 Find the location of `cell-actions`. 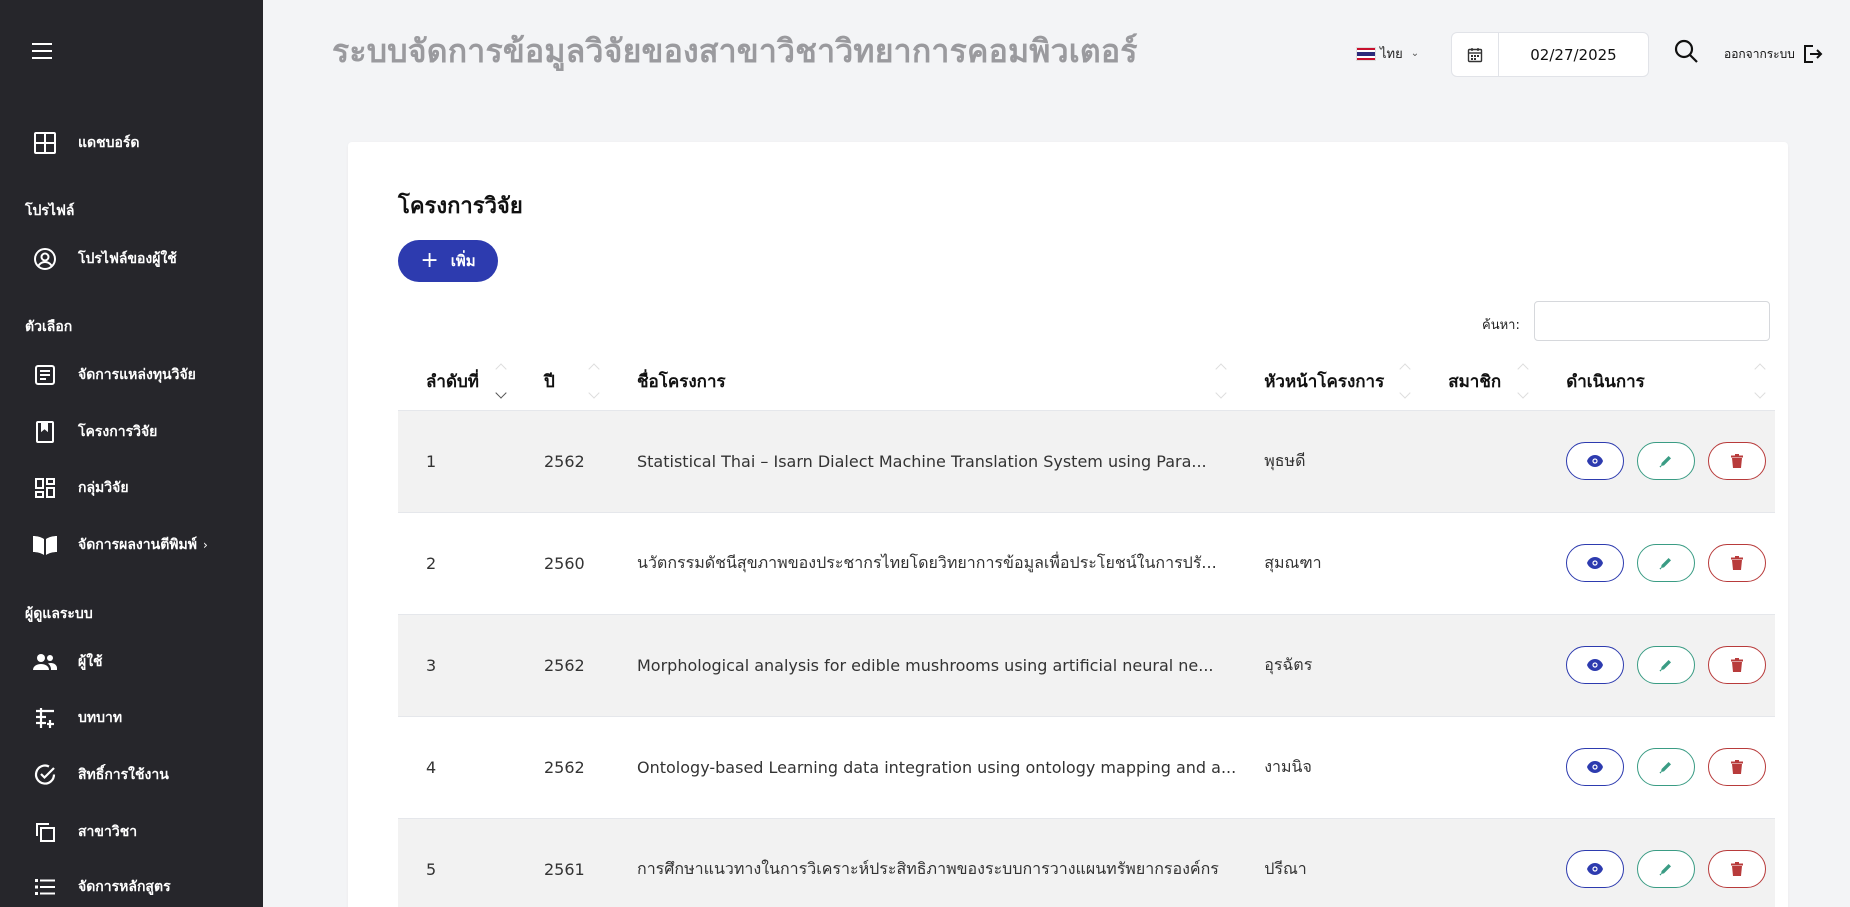

cell-actions is located at coordinates (1656, 766).